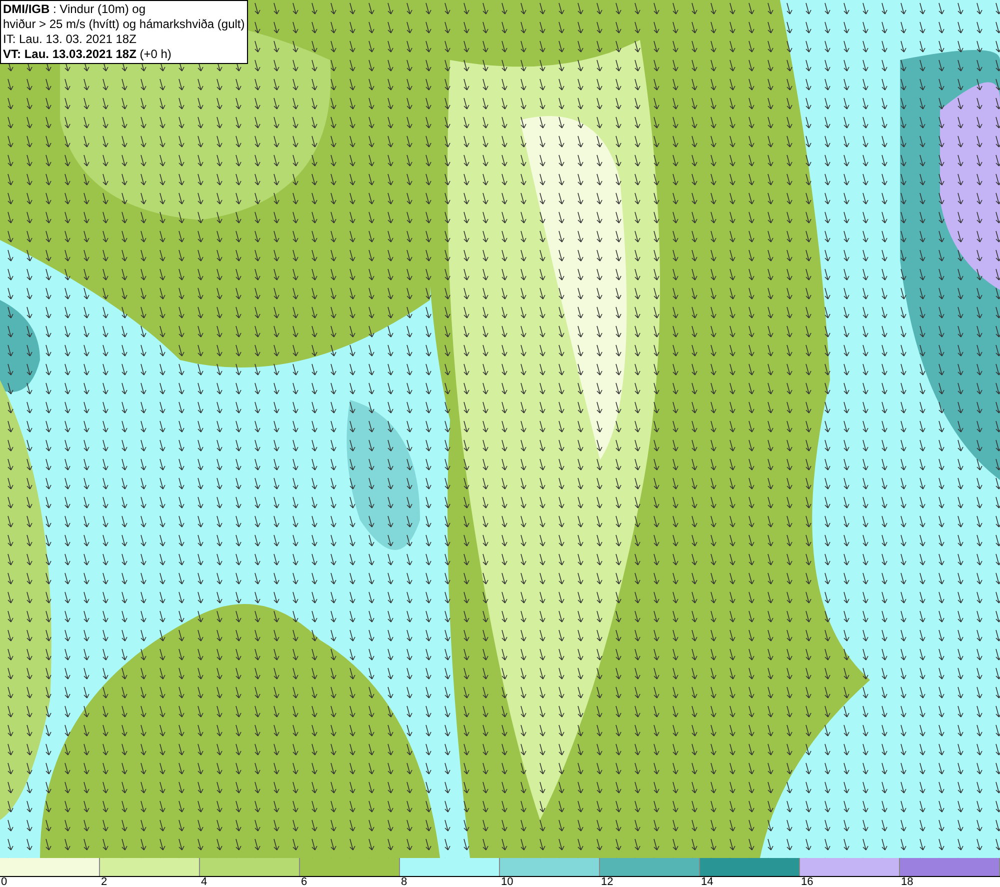 This screenshot has width=1000, height=887. Describe the element at coordinates (404, 881) in the screenshot. I see `legend-label: 8` at that location.